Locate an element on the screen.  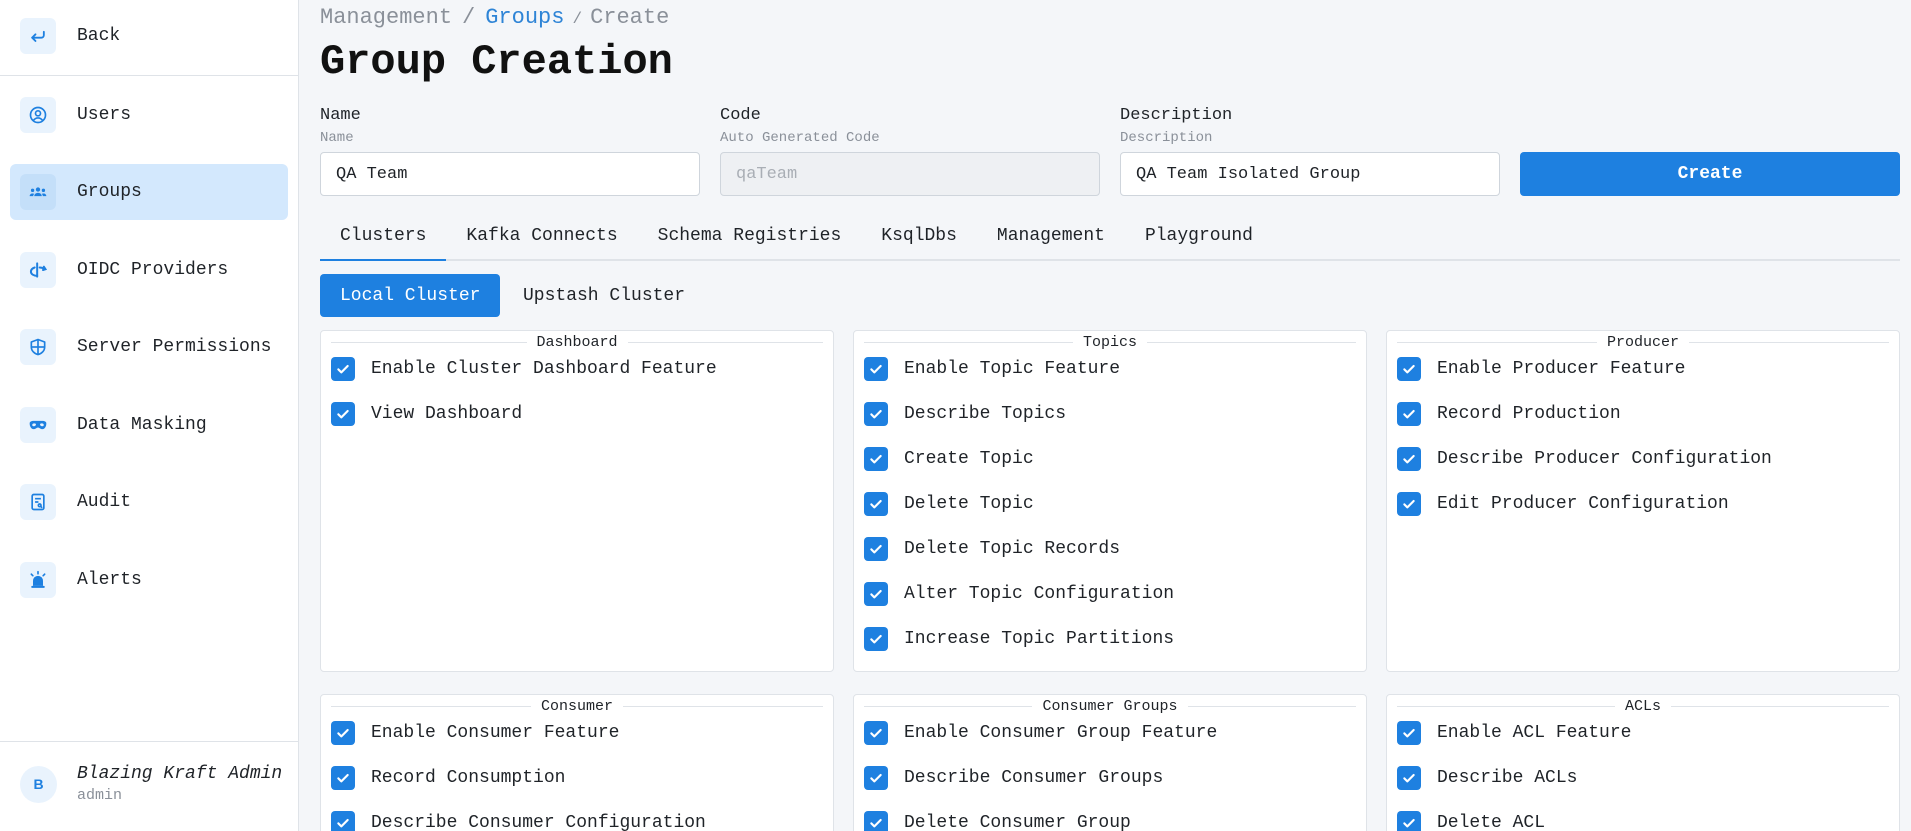
tab-management: Management is located at coordinates (1051, 240).